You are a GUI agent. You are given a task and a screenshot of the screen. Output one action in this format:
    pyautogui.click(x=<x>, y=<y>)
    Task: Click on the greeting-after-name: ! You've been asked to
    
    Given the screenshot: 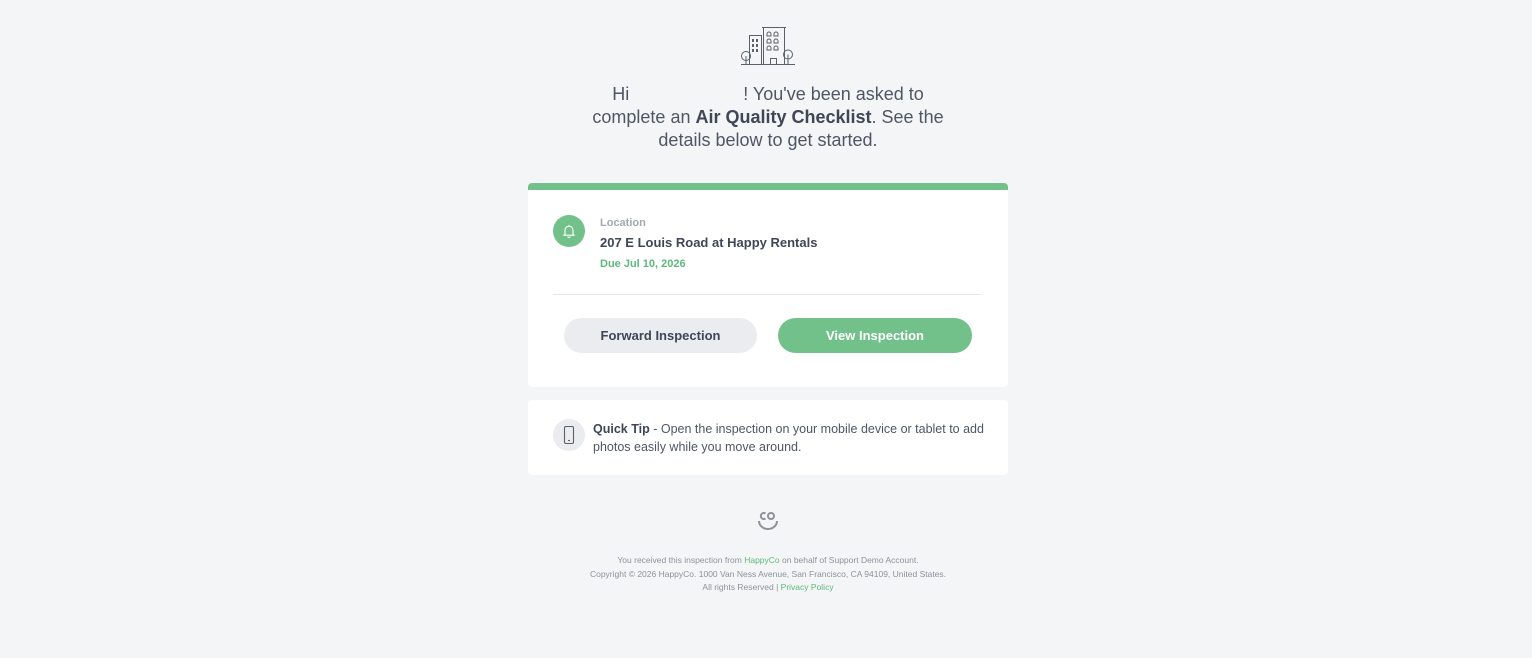 What is the action you would take?
    pyautogui.click(x=833, y=94)
    